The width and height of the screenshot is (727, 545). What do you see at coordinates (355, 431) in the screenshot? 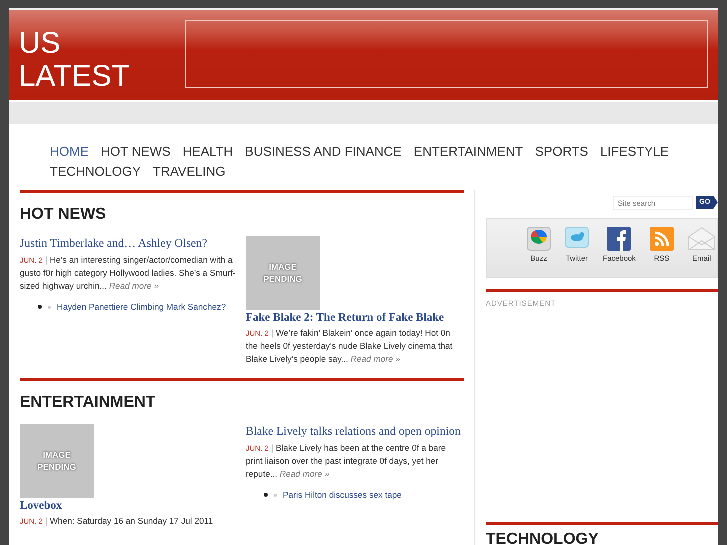
I see `article-title: Blake Lively talks relations and open opinion` at bounding box center [355, 431].